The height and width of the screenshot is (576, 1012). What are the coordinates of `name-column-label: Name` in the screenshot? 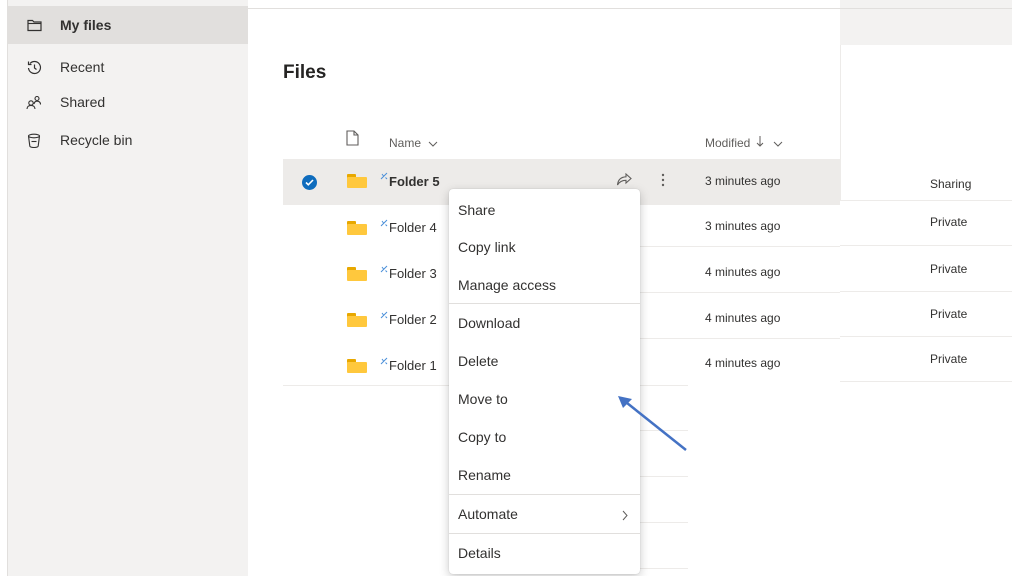 It's located at (405, 143).